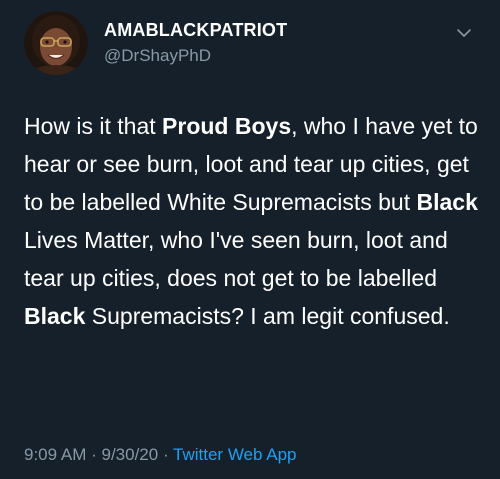 This screenshot has height=479, width=500. I want to click on tweet-text-segment: How is it that, so click(93, 126).